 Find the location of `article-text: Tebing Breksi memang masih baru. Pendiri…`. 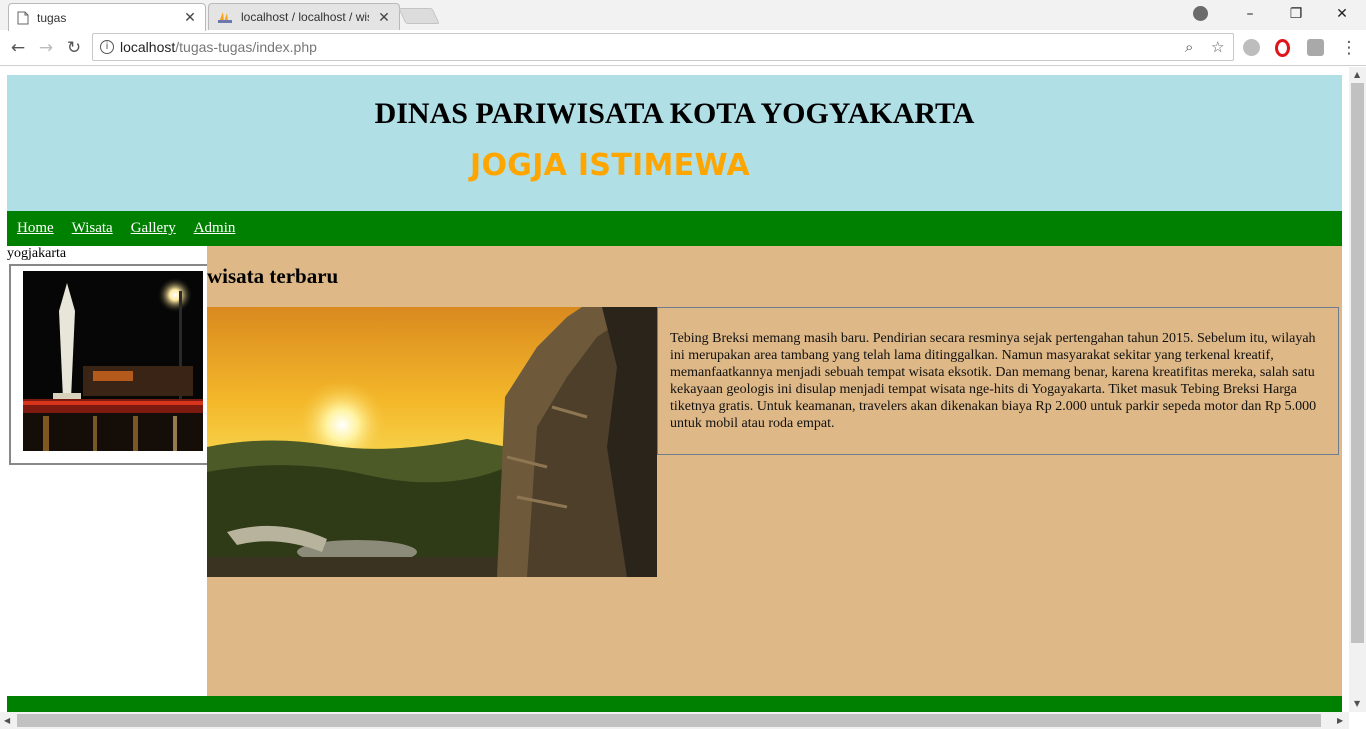

article-text: Tebing Breksi memang masih baru. Pendiri… is located at coordinates (993, 381).